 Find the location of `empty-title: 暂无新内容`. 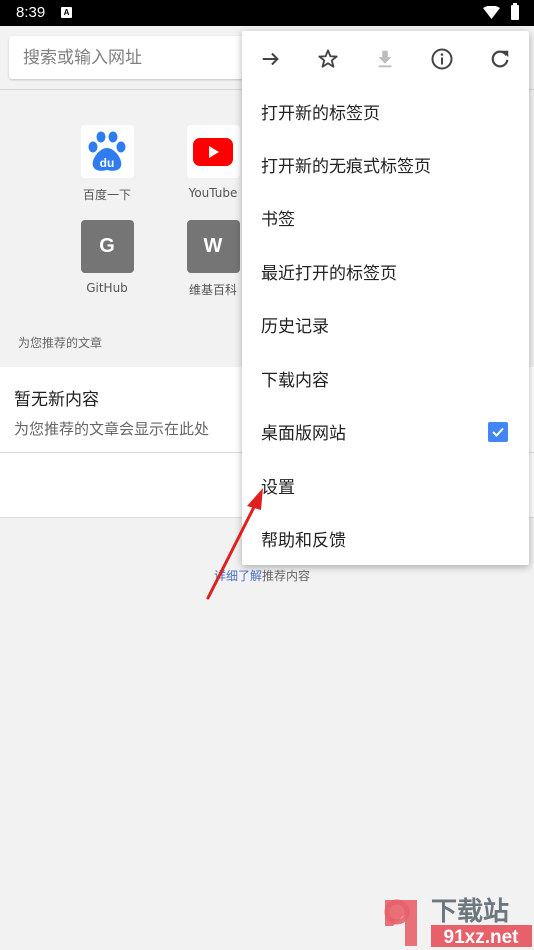

empty-title: 暂无新内容 is located at coordinates (56, 400).